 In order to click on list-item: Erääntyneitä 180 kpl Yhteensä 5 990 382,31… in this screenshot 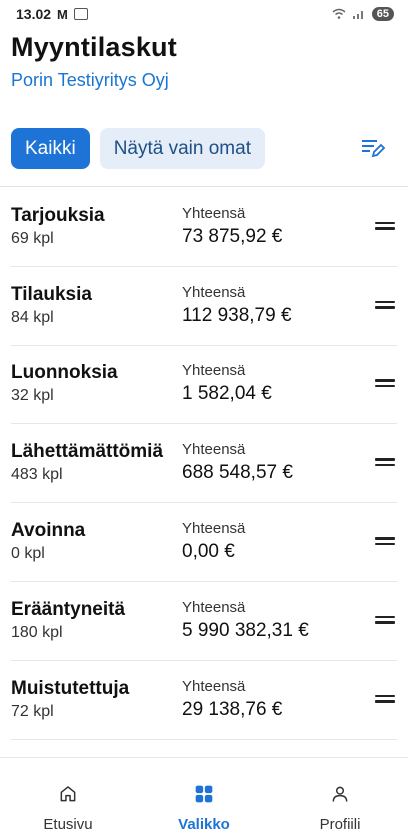, I will do `click(204, 621)`.